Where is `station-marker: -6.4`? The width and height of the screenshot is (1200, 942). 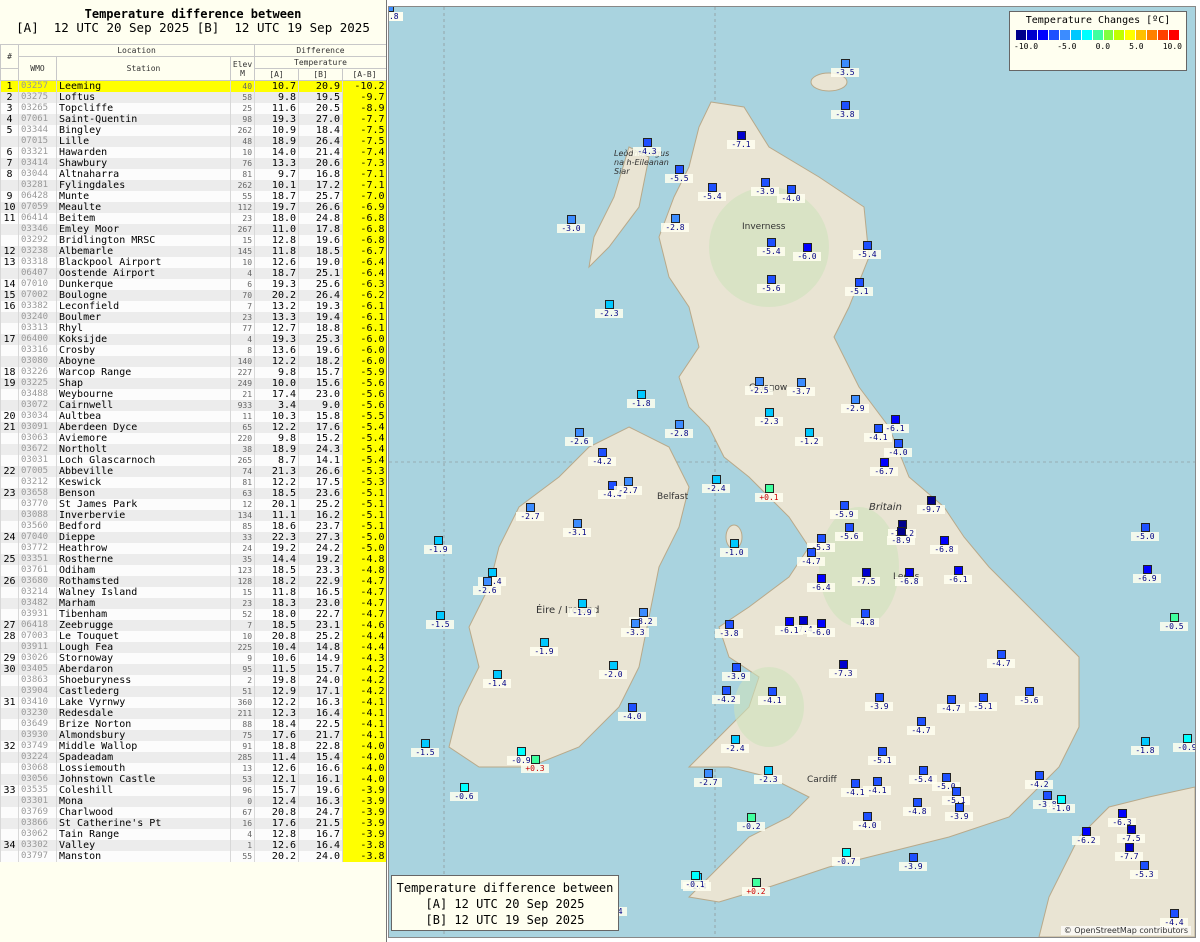
station-marker: -6.4 is located at coordinates (821, 583).